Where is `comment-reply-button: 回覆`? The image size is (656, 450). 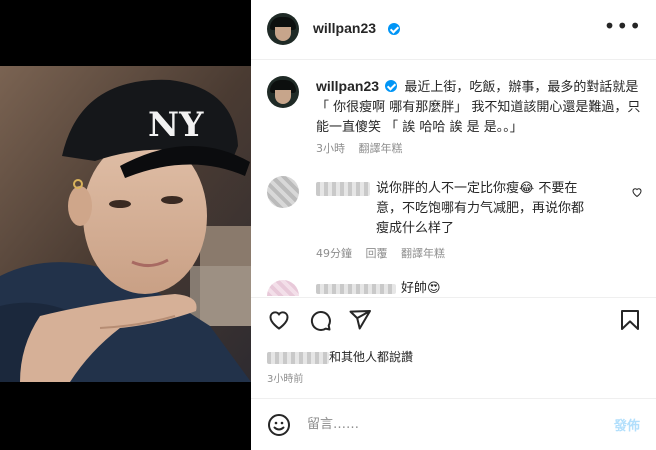 comment-reply-button: 回覆 is located at coordinates (377, 253).